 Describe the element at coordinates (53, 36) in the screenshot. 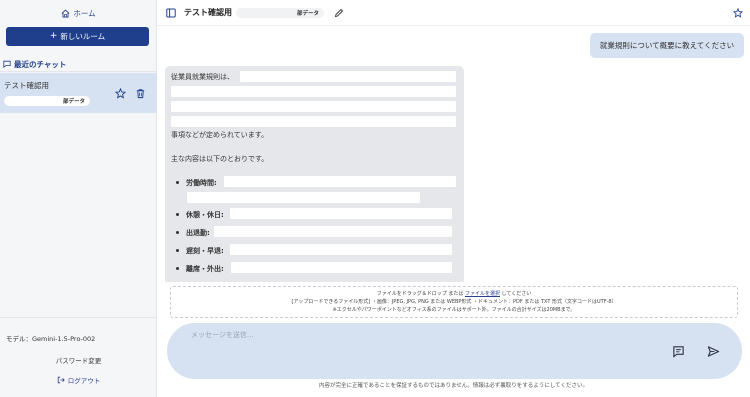

I see `plus-icon: +` at that location.